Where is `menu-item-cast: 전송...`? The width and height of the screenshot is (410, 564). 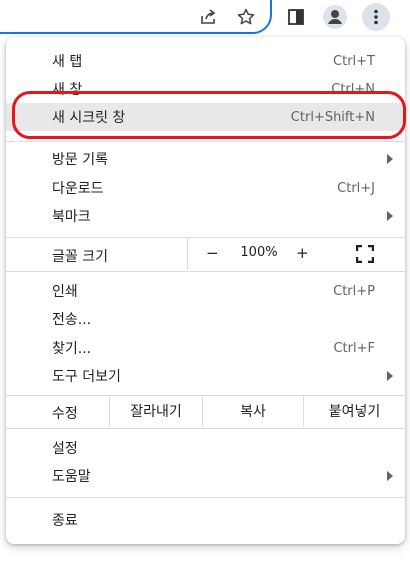 menu-item-cast: 전송... is located at coordinates (205, 319).